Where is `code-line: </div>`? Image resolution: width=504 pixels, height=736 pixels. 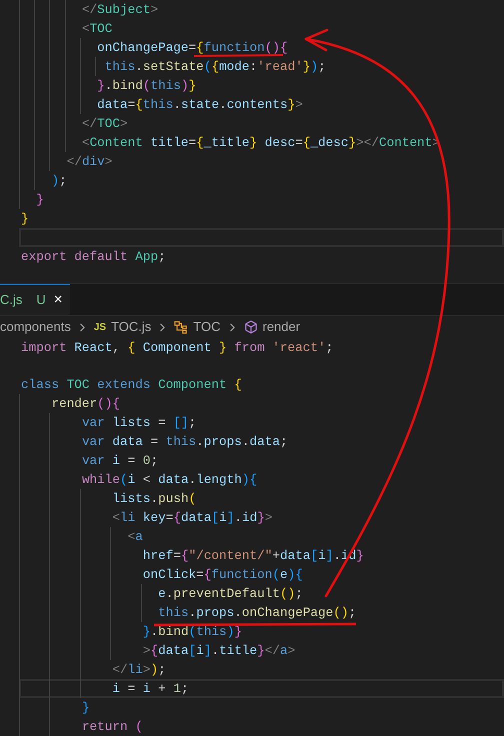 code-line: </div> is located at coordinates (261, 161).